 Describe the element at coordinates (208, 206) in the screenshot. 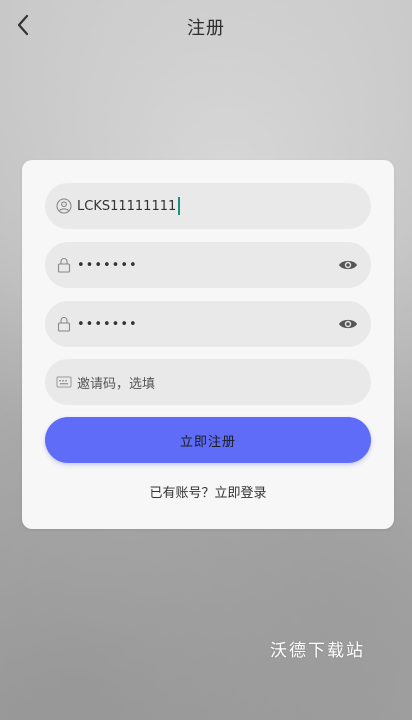

I see `username-field: LCKS11111111` at that location.